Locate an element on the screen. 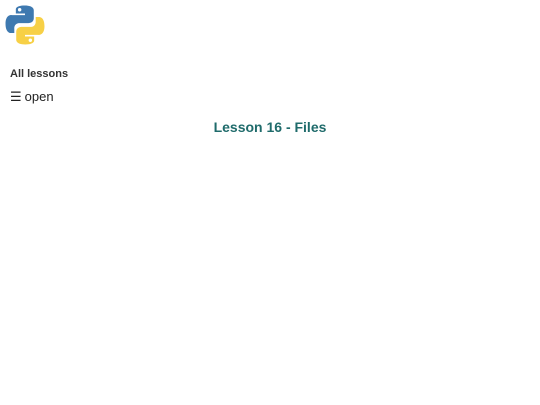 The image size is (540, 405). python-logo-graphic is located at coordinates (25, 25).